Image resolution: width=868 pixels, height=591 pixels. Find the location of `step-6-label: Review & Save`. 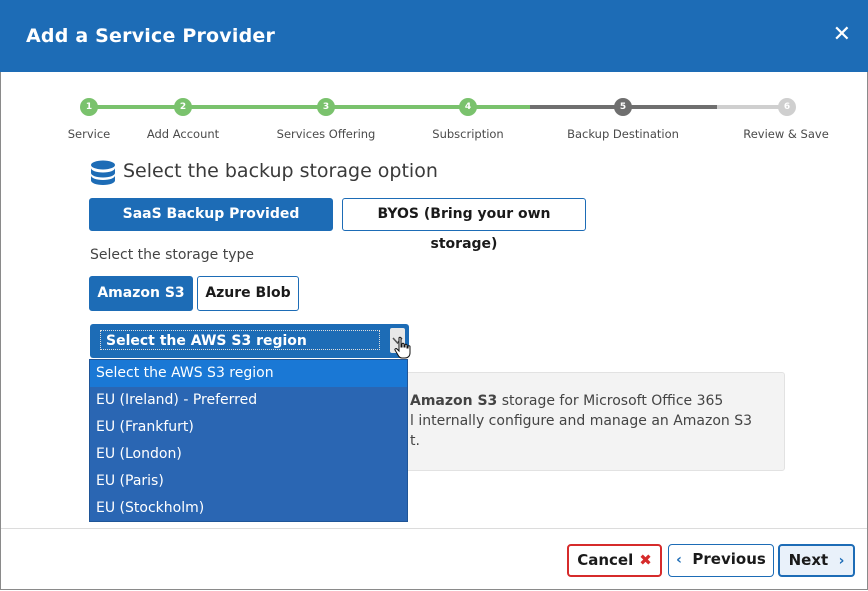

step-6-label: Review & Save is located at coordinates (786, 134).